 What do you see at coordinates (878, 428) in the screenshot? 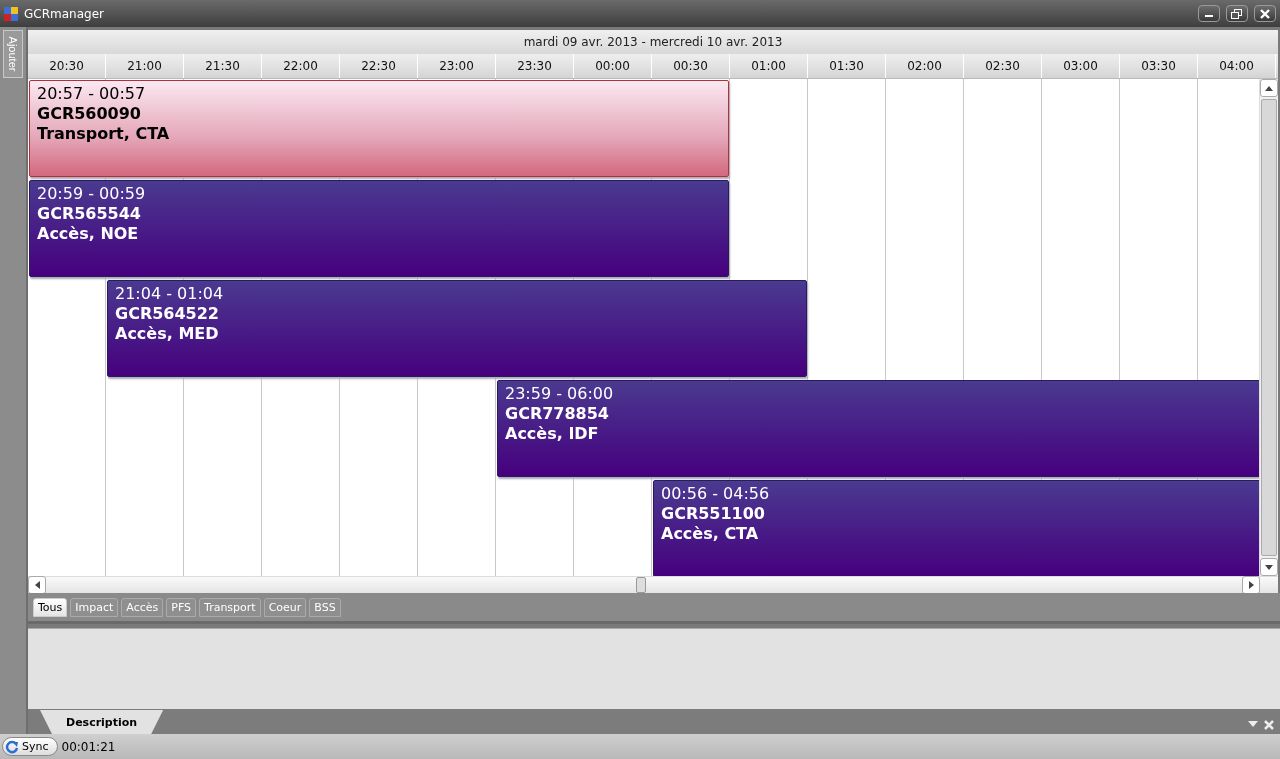
I see `event-block: 23:59 - 06:00 GCR778854 Accès, IDF` at bounding box center [878, 428].